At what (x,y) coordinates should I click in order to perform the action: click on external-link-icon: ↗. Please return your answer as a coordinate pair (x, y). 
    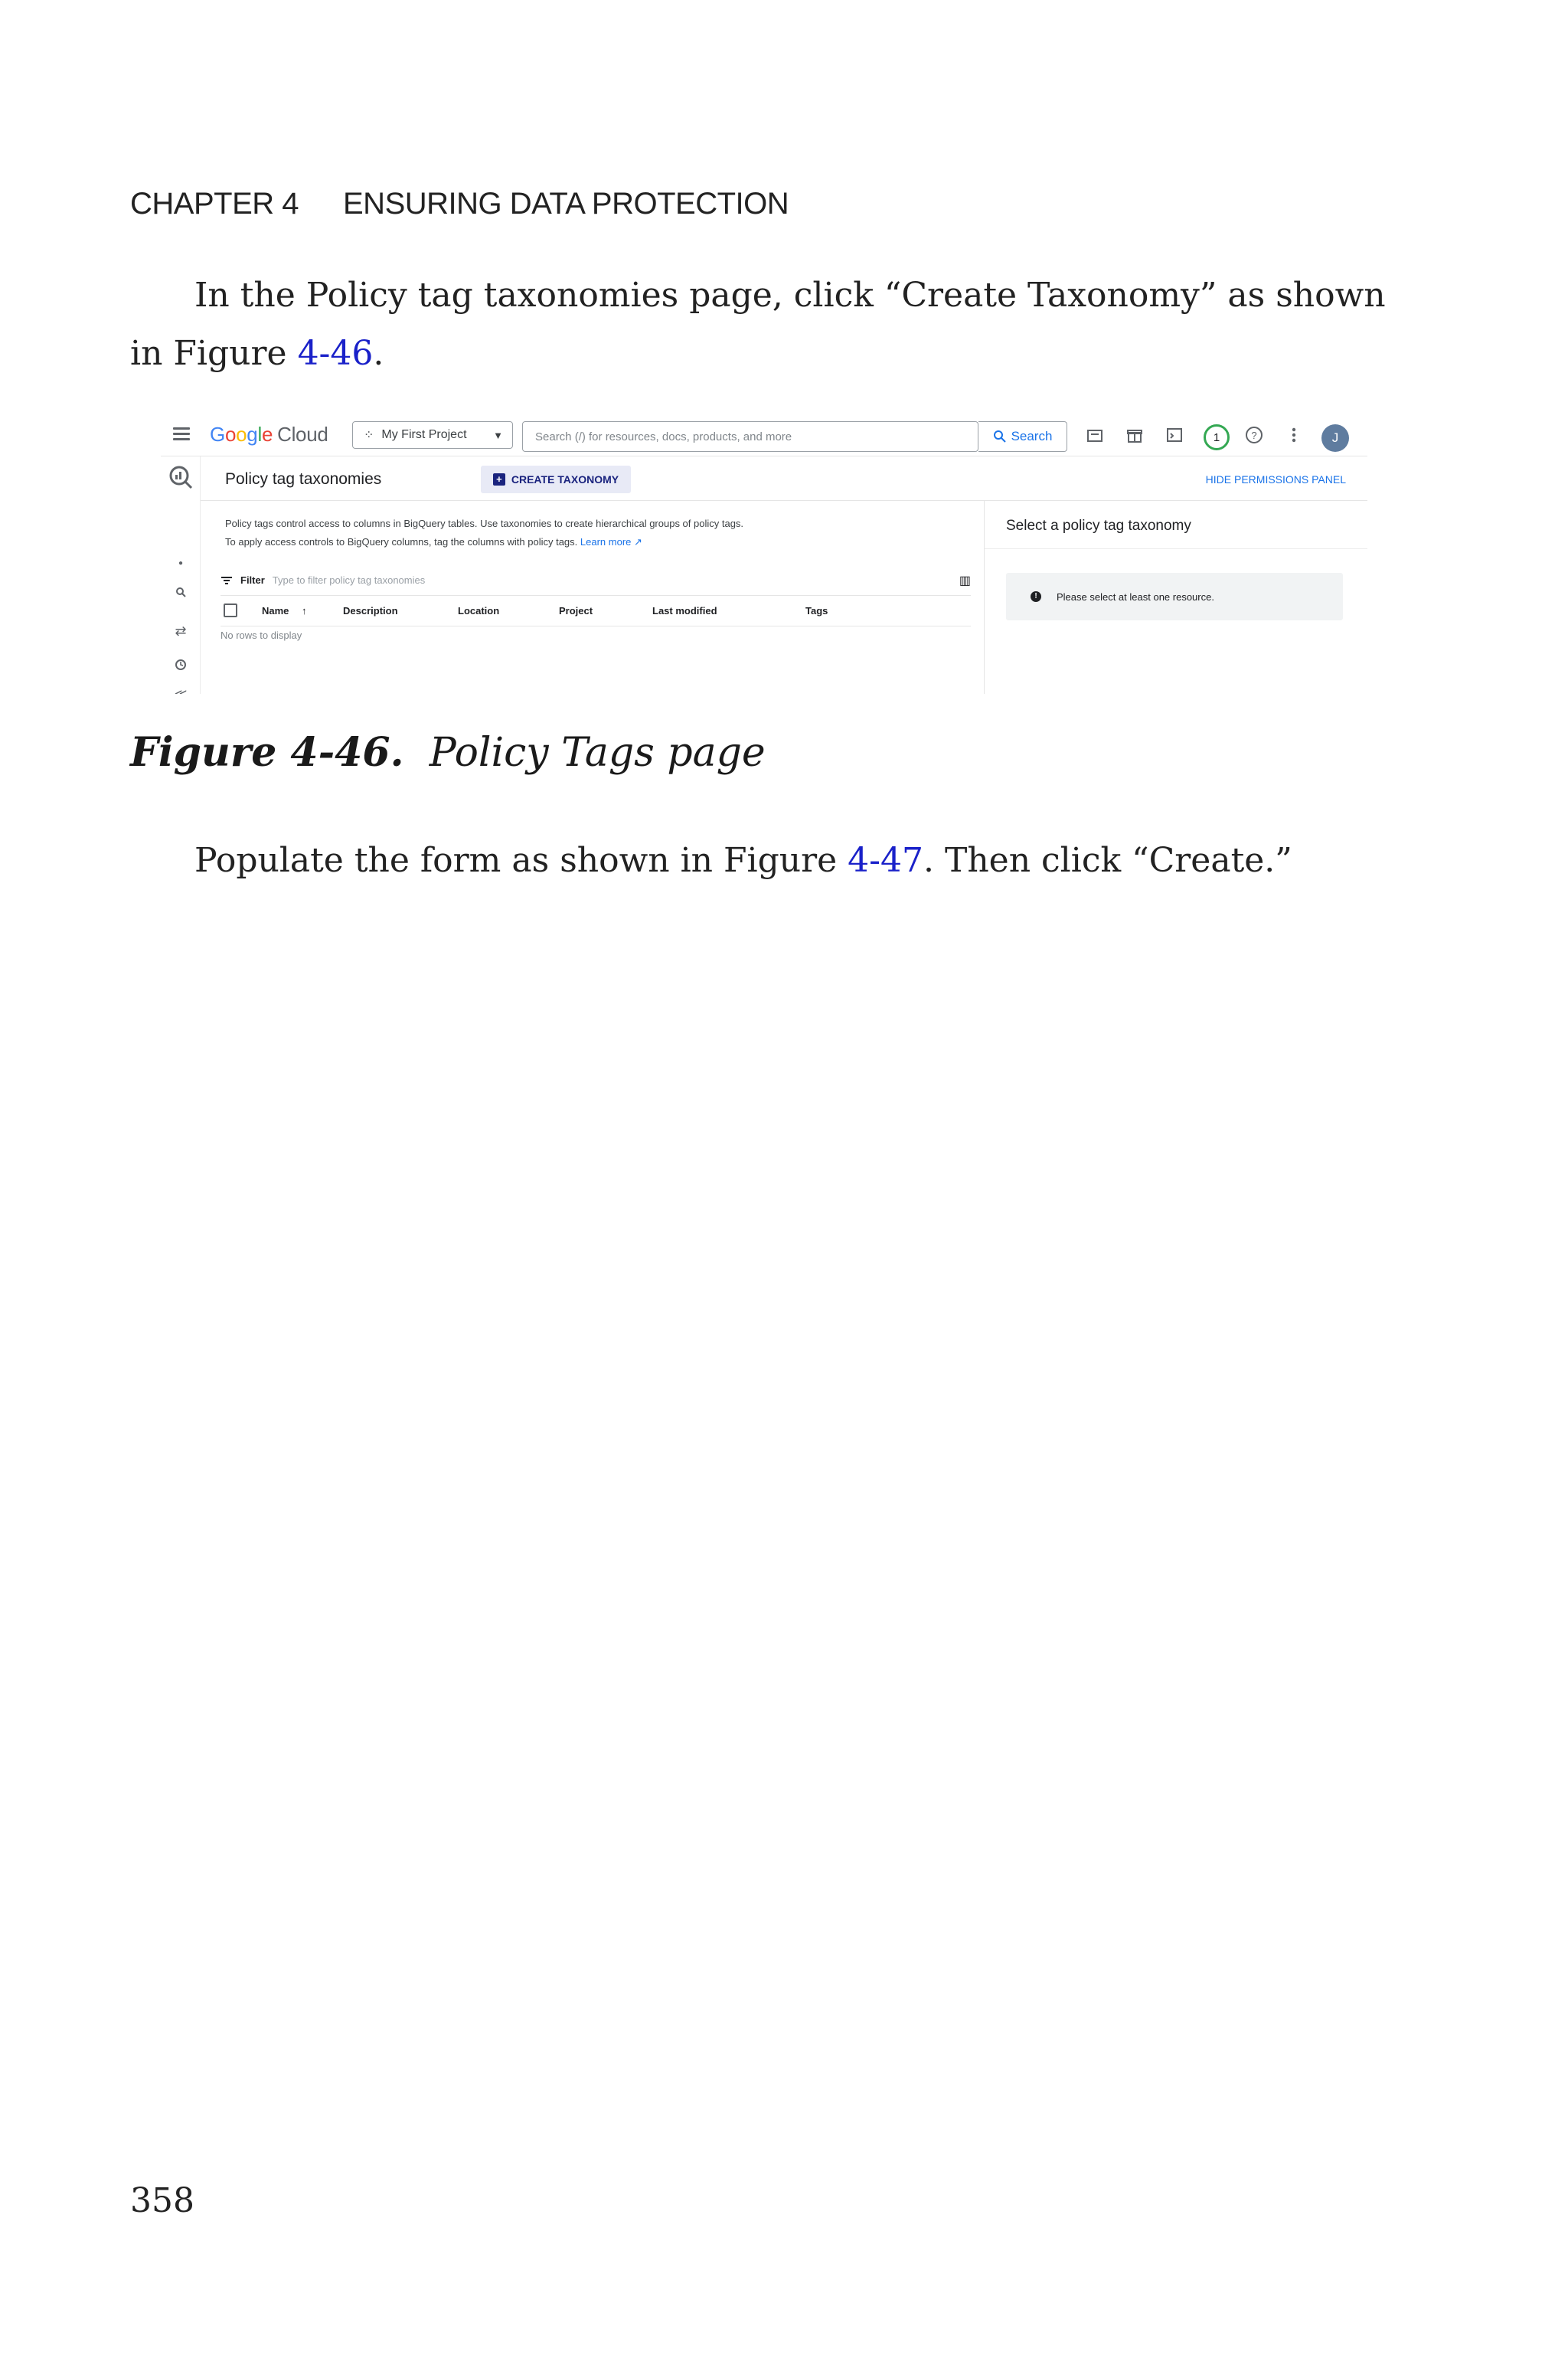
    Looking at the image, I should click on (636, 542).